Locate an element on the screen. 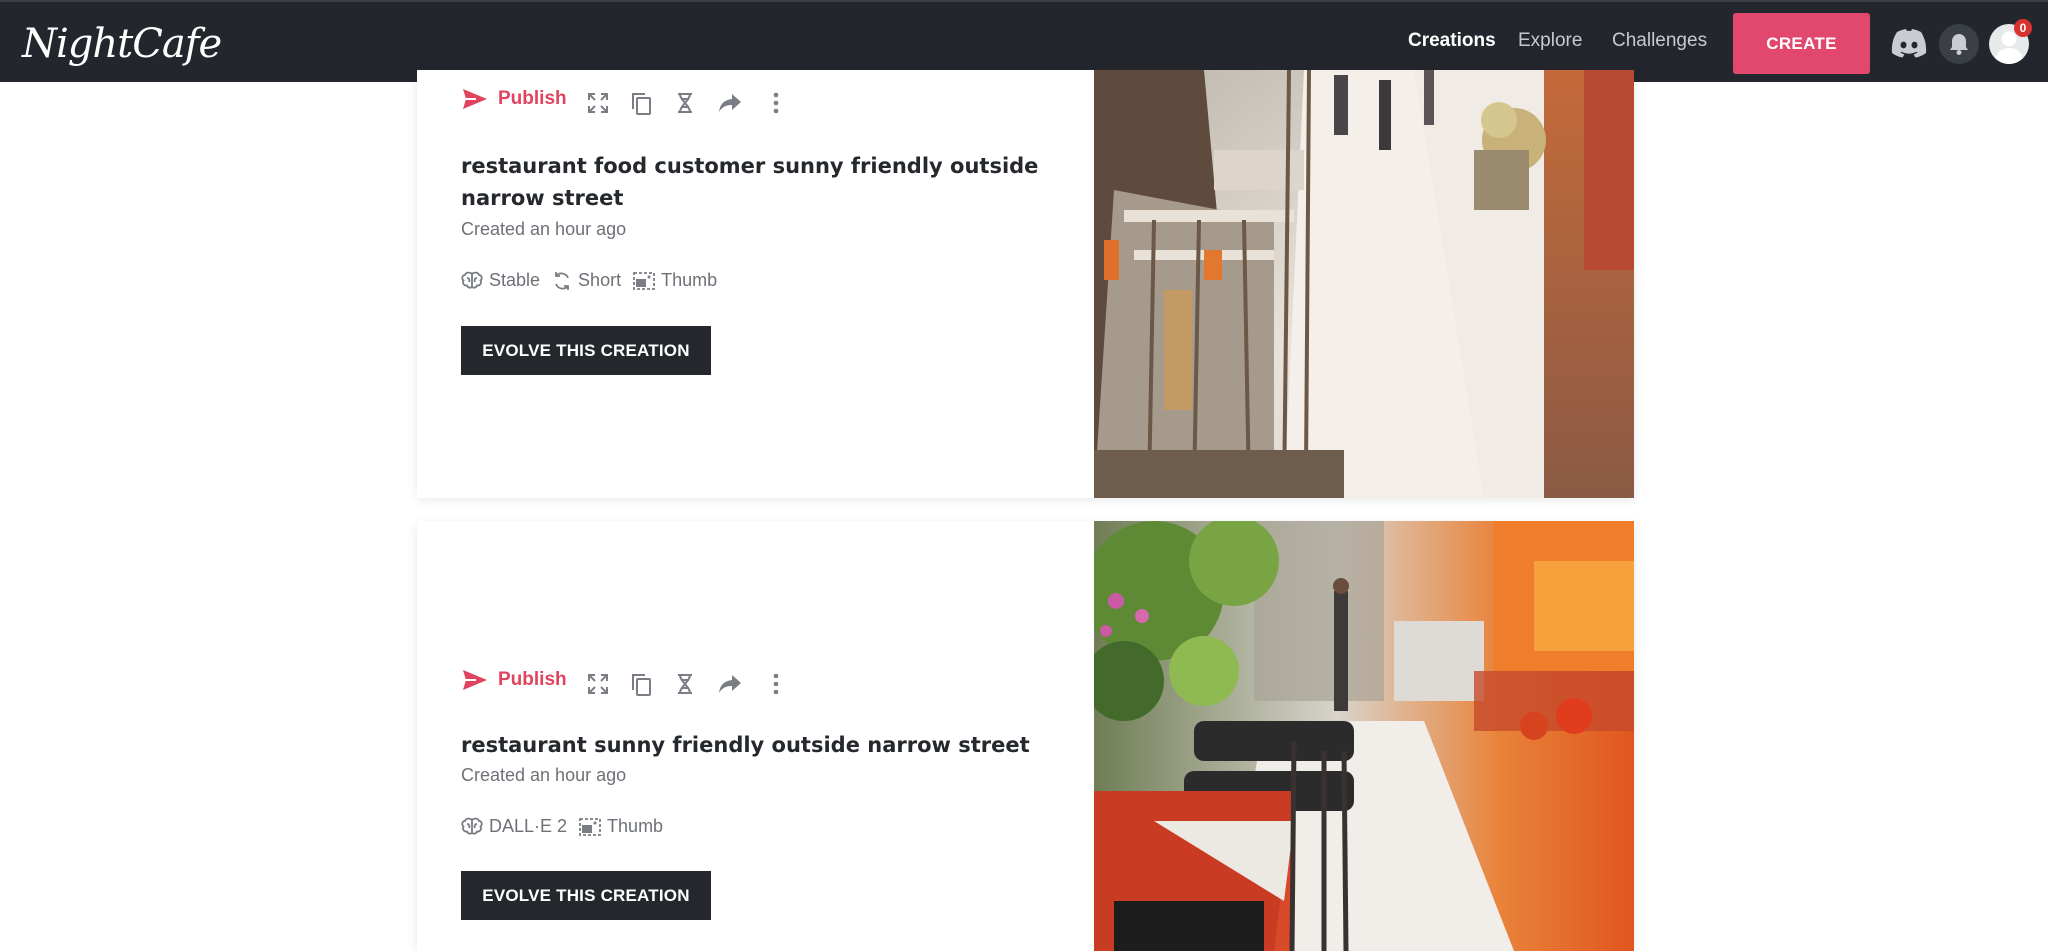  meta-model-label: DALL·E 2 is located at coordinates (528, 826).